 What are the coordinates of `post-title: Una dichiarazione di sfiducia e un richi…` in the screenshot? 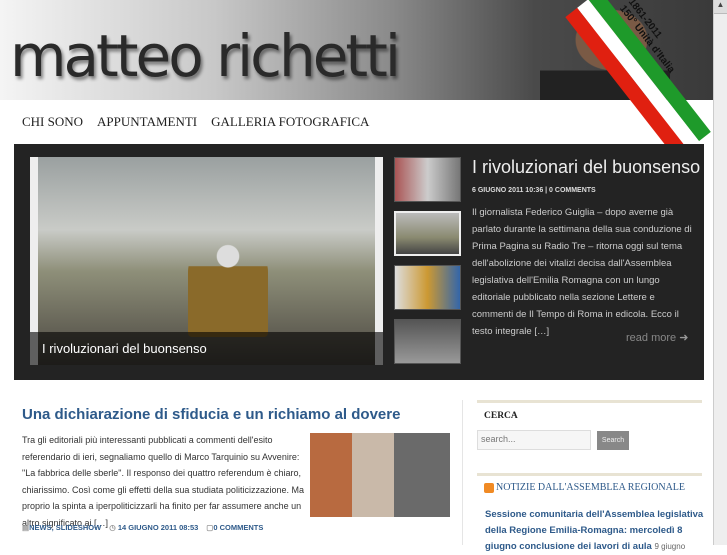 It's located at (237, 414).